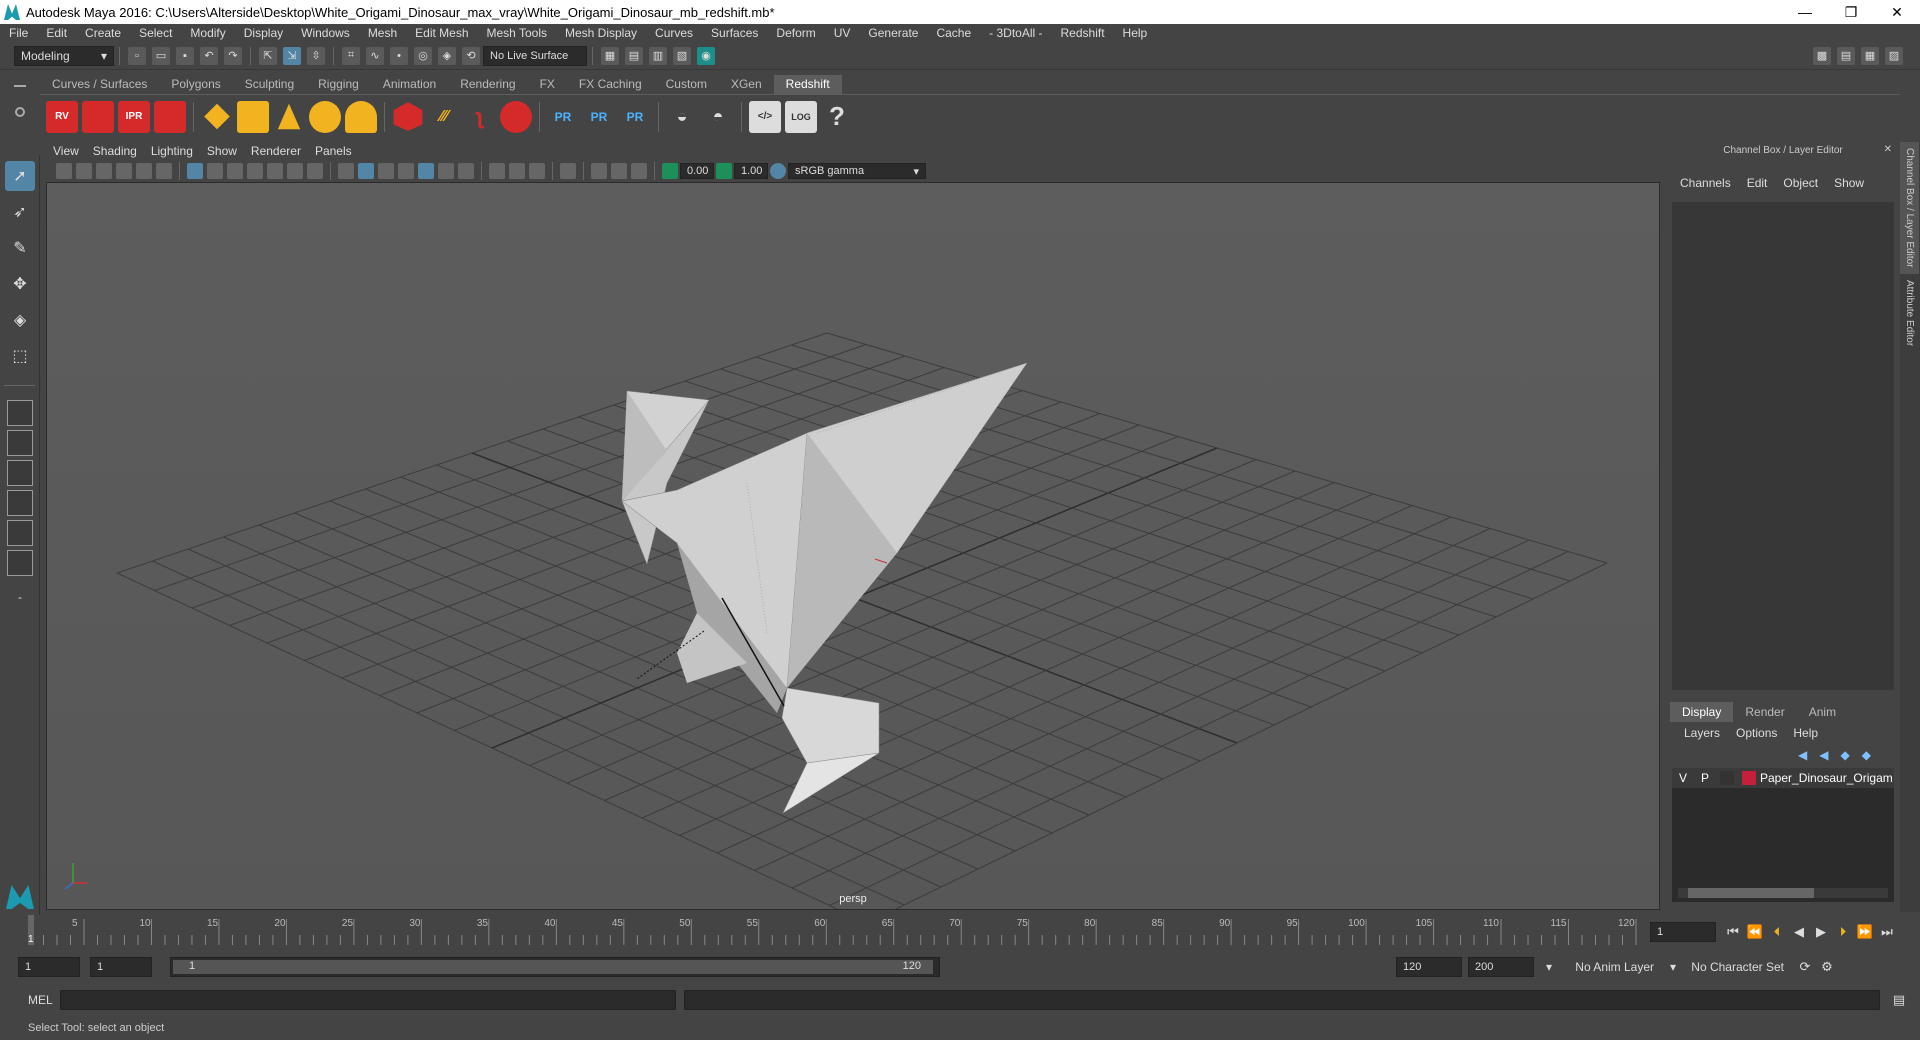 The image size is (1920, 1040). Describe the element at coordinates (315, 171) in the screenshot. I see `safe-title-icon` at that location.